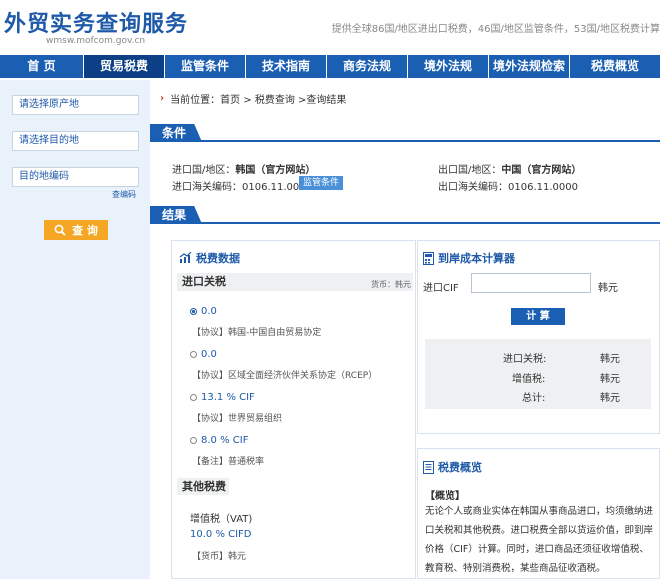 This screenshot has width=660, height=579. Describe the element at coordinates (75, 141) in the screenshot. I see `destination-select: 请选择目的地` at that location.